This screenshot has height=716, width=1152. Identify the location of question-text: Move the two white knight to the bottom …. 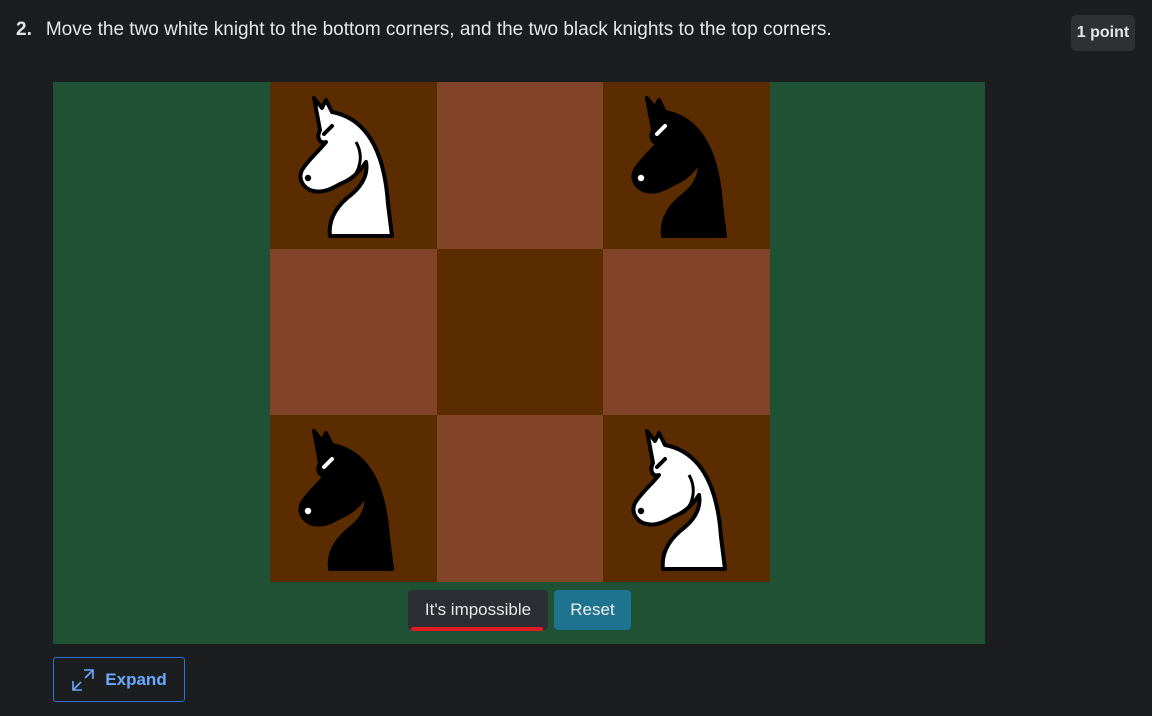
(438, 29).